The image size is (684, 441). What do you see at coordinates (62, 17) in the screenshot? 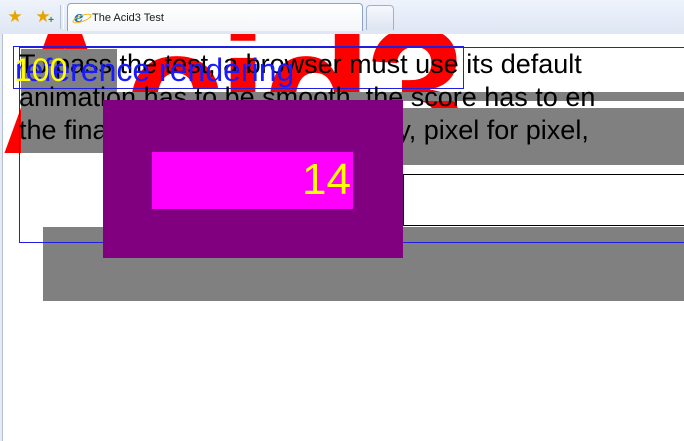
I see `toolbar-separator` at bounding box center [62, 17].